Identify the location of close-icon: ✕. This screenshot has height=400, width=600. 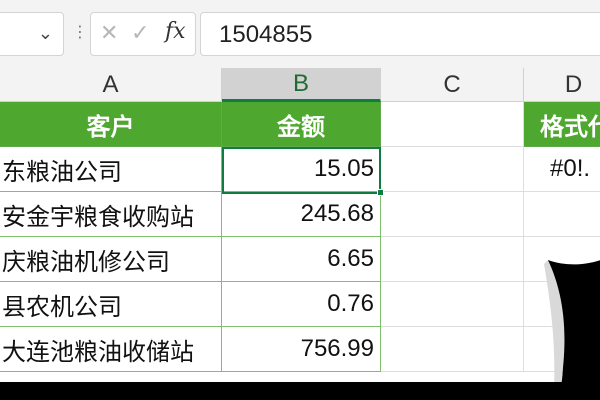
(109, 33).